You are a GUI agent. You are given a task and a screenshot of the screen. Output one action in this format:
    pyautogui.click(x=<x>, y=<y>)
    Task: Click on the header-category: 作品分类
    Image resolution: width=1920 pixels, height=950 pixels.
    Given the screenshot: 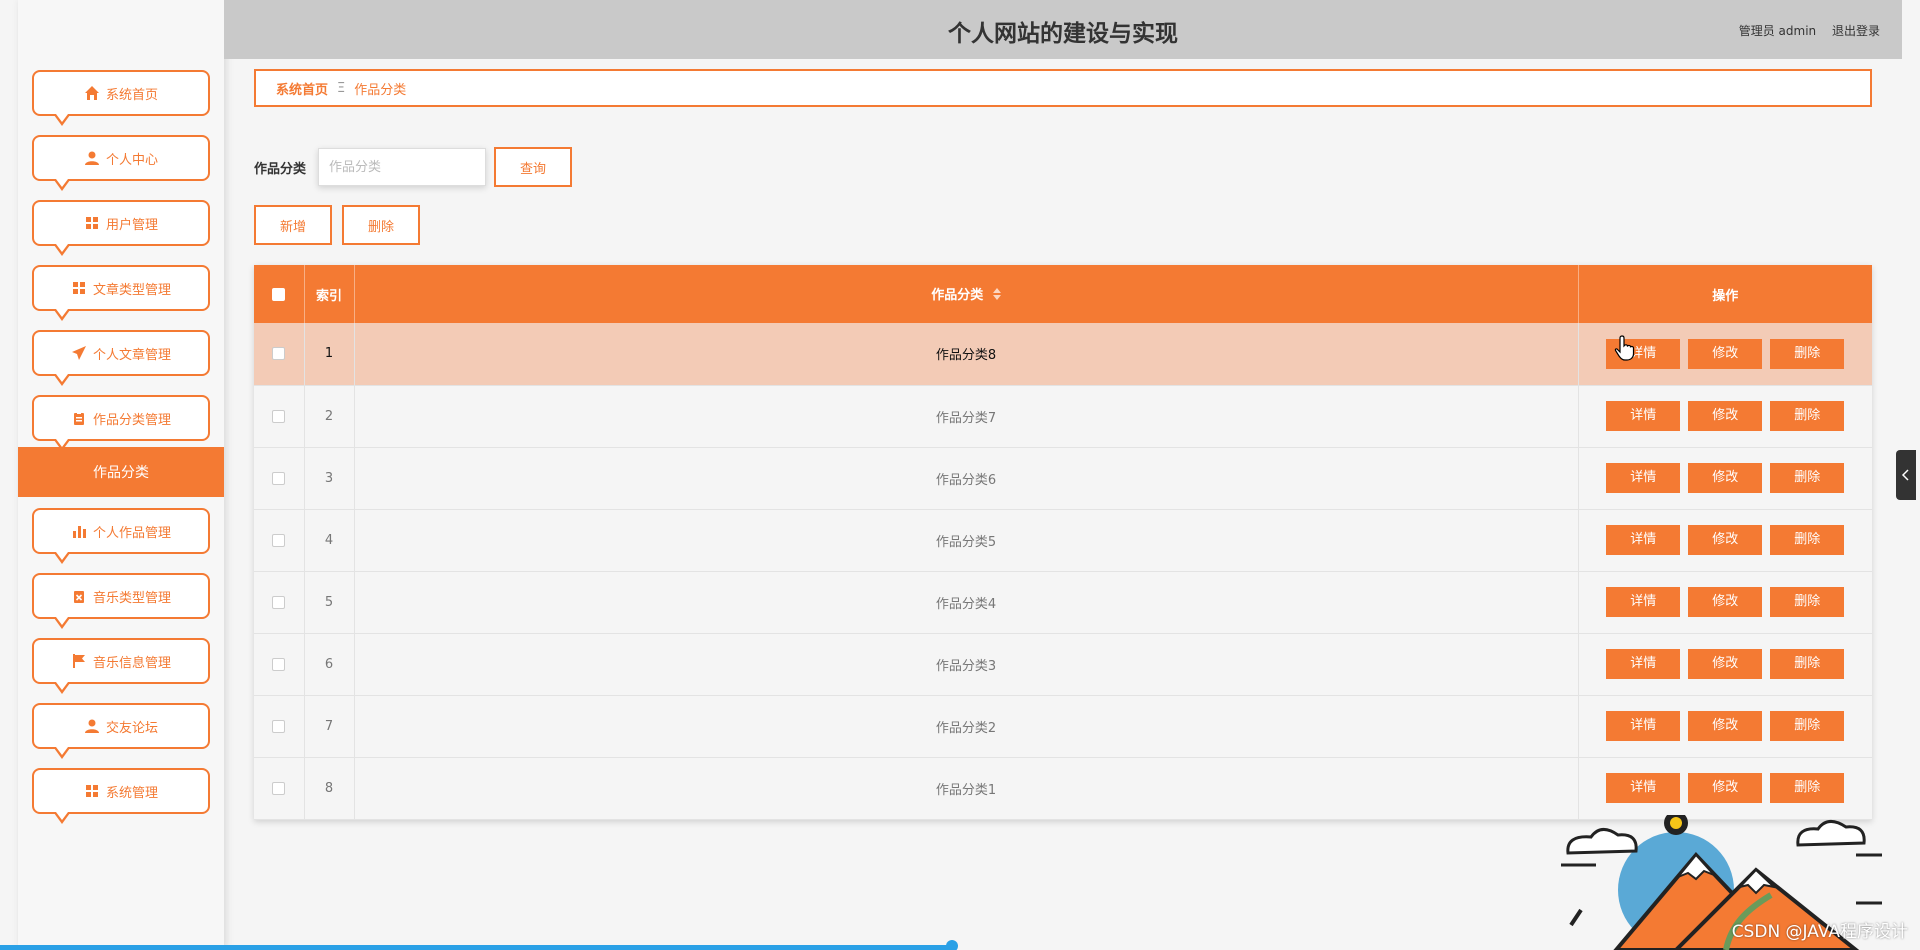 What is the action you would take?
    pyautogui.click(x=966, y=294)
    